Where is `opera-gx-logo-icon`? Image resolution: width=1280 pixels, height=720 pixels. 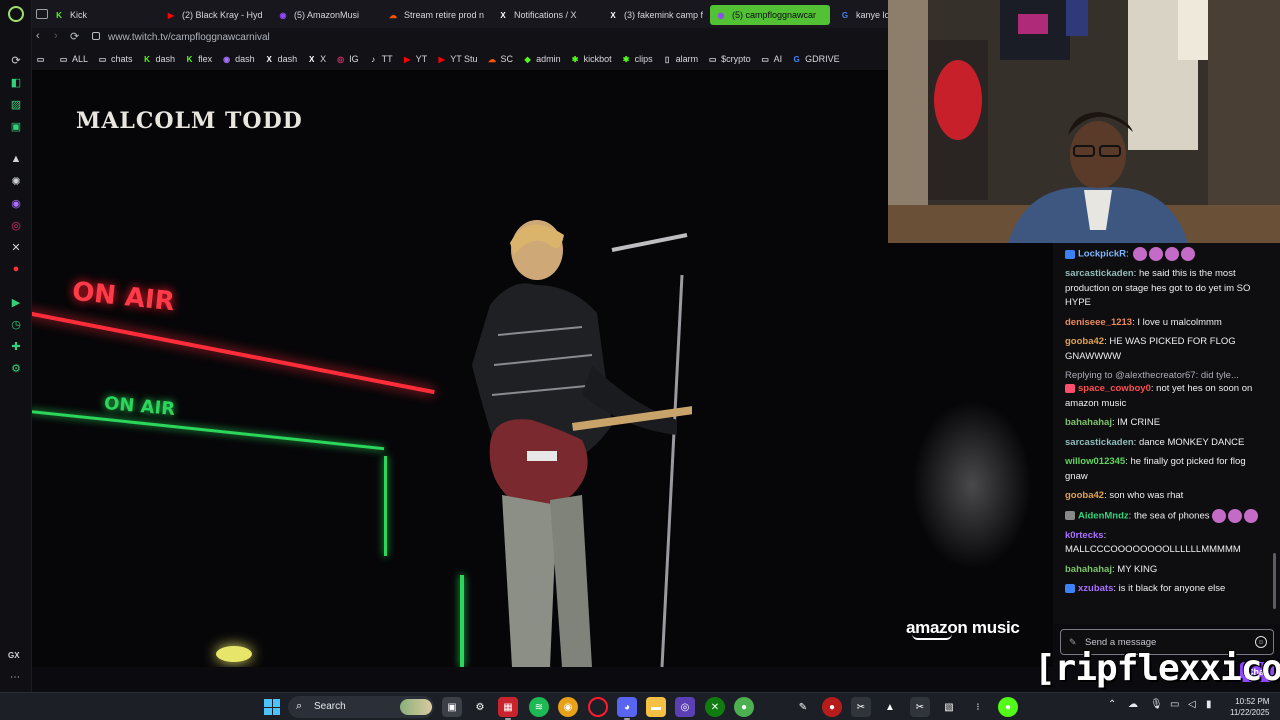
opera-gx-logo-icon is located at coordinates (16, 14).